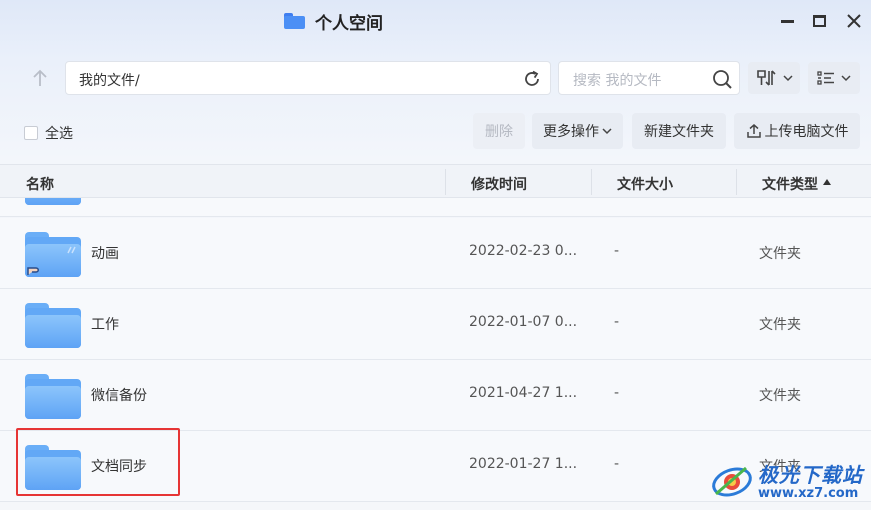 This screenshot has height=510, width=871. What do you see at coordinates (753, 131) in the screenshot?
I see `upload-icon` at bounding box center [753, 131].